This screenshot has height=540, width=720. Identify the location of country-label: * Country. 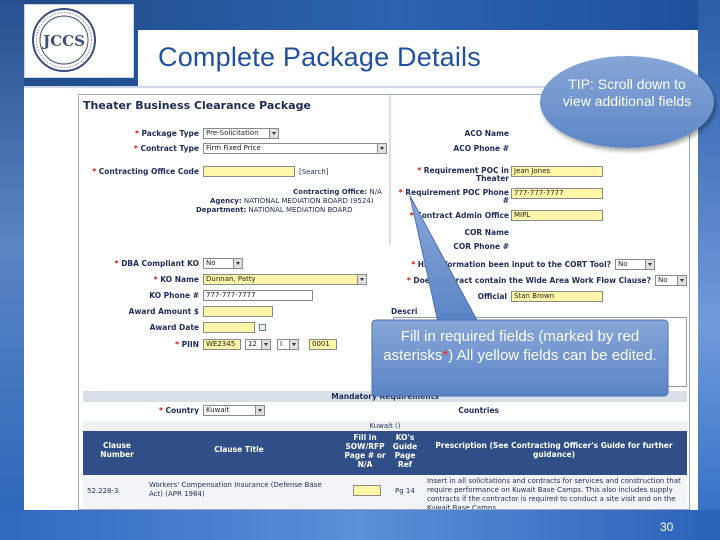
(178, 410).